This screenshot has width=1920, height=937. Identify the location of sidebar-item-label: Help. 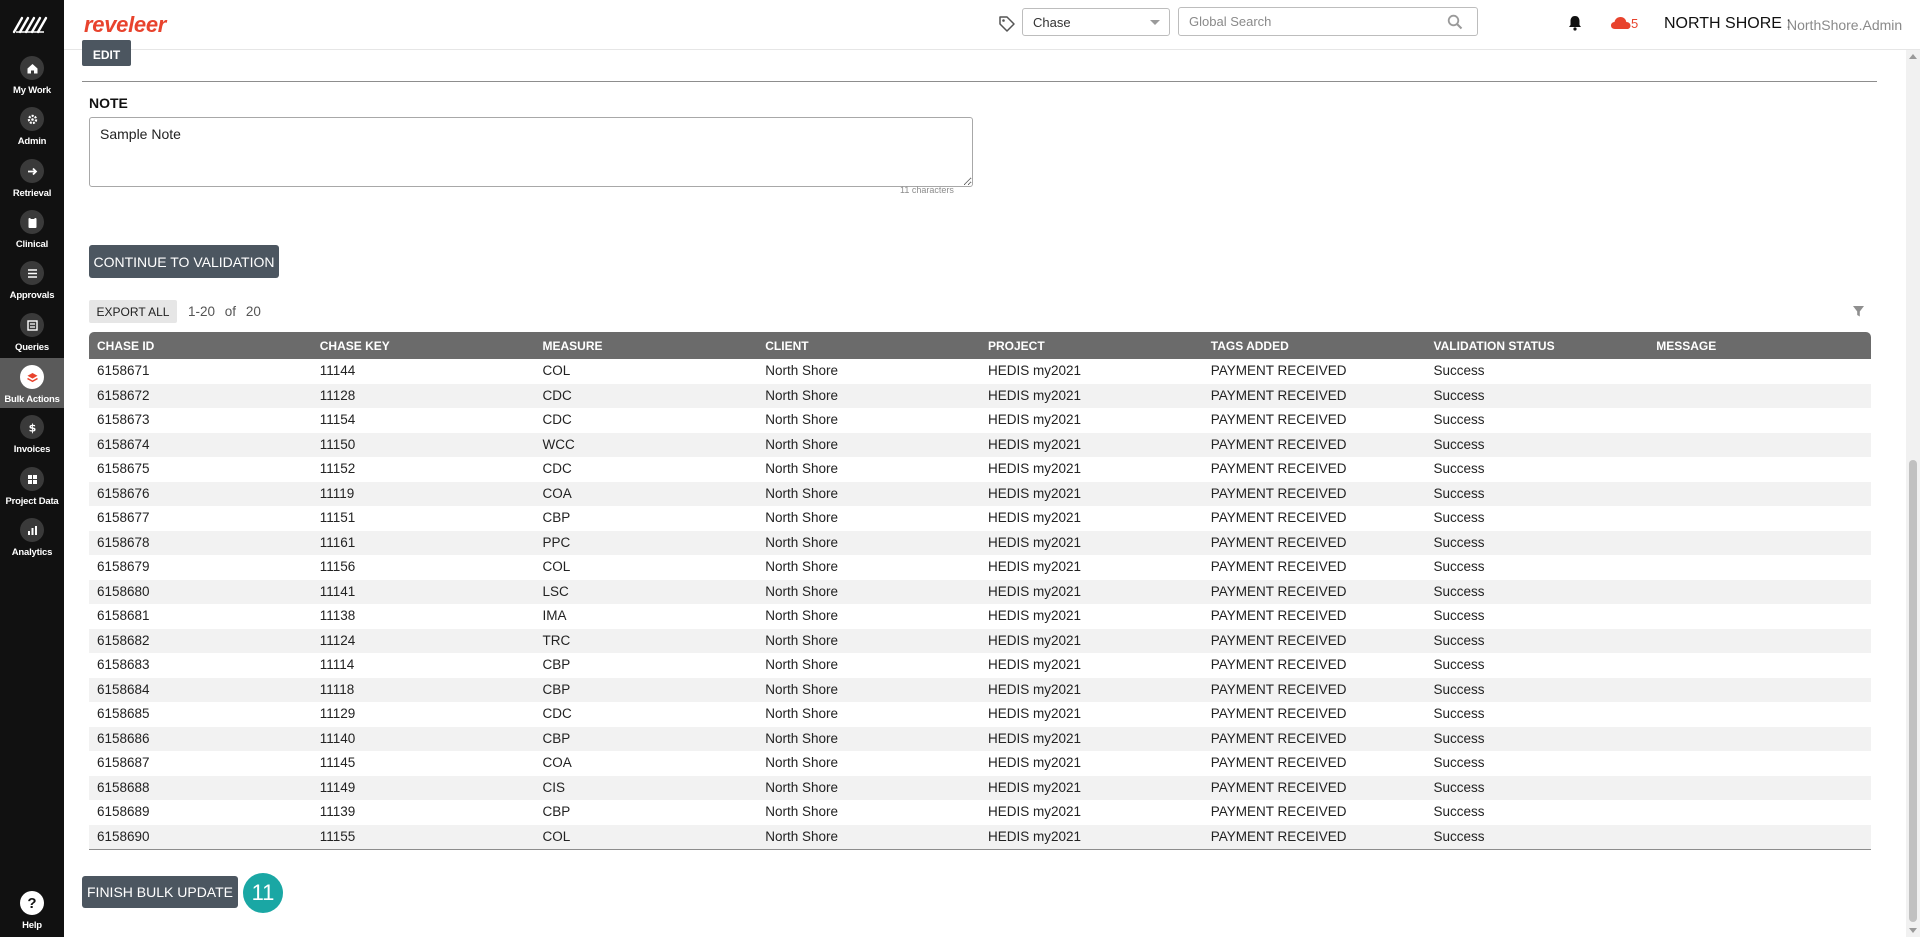
(32, 925).